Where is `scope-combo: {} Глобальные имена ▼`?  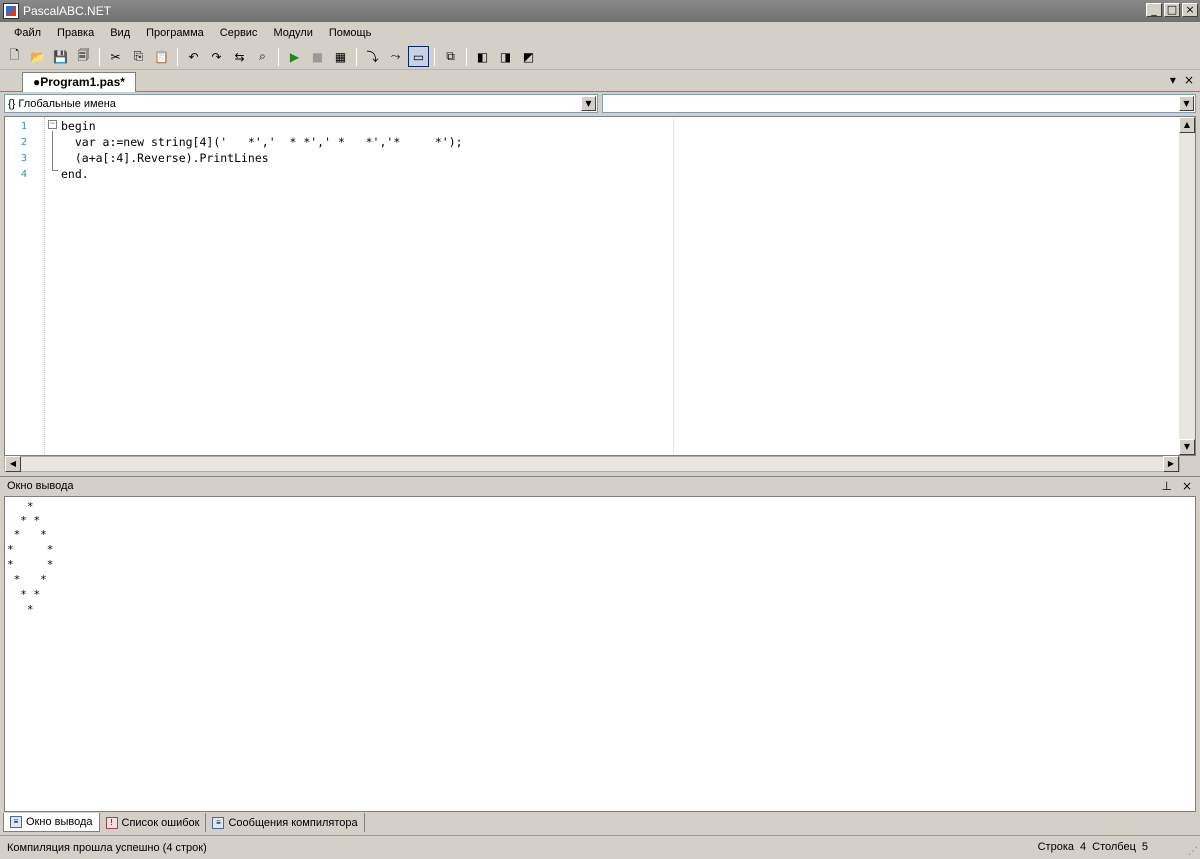
scope-combo: {} Глобальные имена ▼ is located at coordinates (301, 103).